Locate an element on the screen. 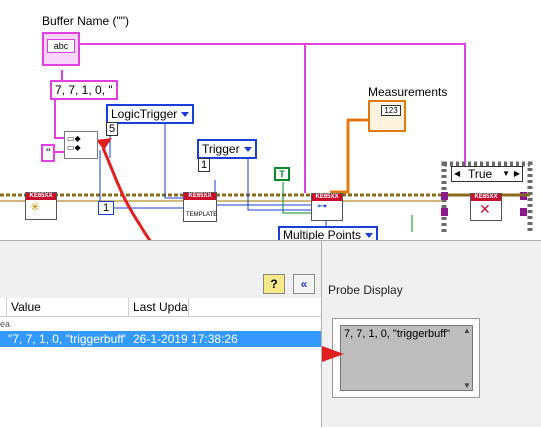  case-dropdown-icon: ▼ is located at coordinates (506, 174).